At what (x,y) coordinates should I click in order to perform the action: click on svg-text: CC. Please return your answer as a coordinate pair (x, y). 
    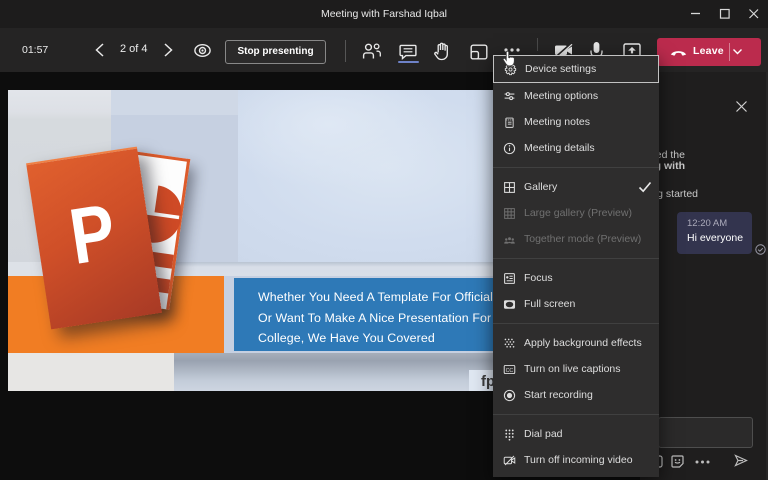
    Looking at the image, I should click on (510, 370).